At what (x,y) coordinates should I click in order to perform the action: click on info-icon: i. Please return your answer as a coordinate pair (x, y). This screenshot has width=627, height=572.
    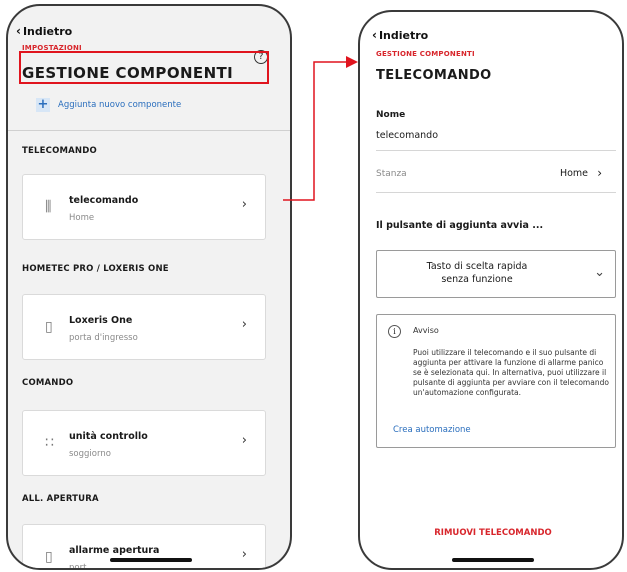
    Looking at the image, I should click on (394, 331).